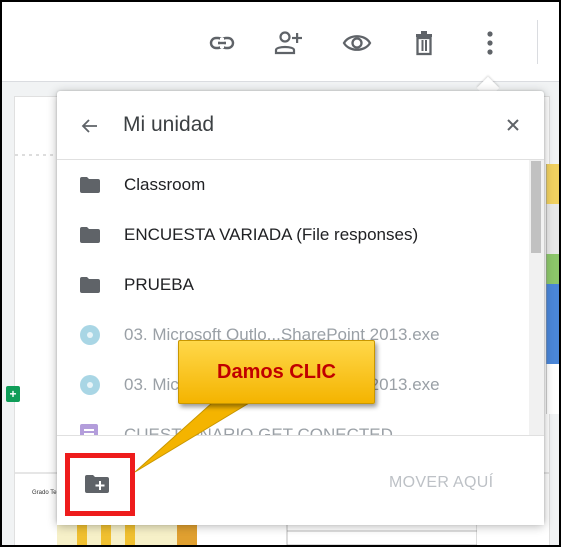 The height and width of the screenshot is (547, 561). I want to click on list-item-folder: Classroom, so click(293, 185).